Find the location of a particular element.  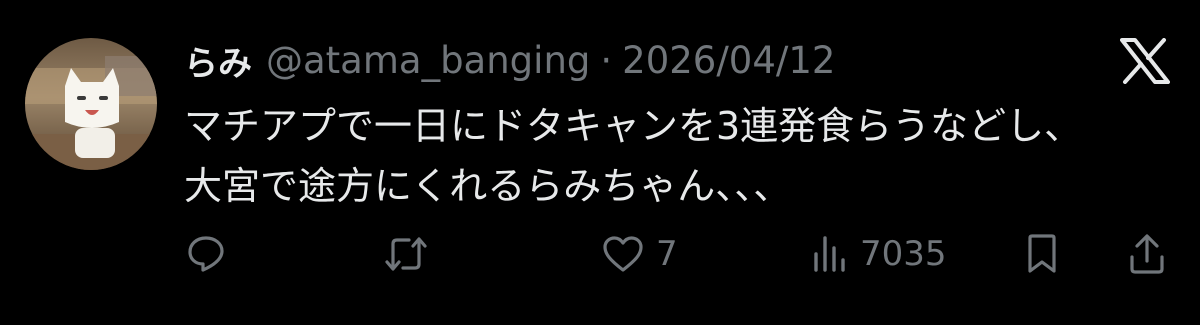

toro-cat-avatar-image is located at coordinates (91, 104).